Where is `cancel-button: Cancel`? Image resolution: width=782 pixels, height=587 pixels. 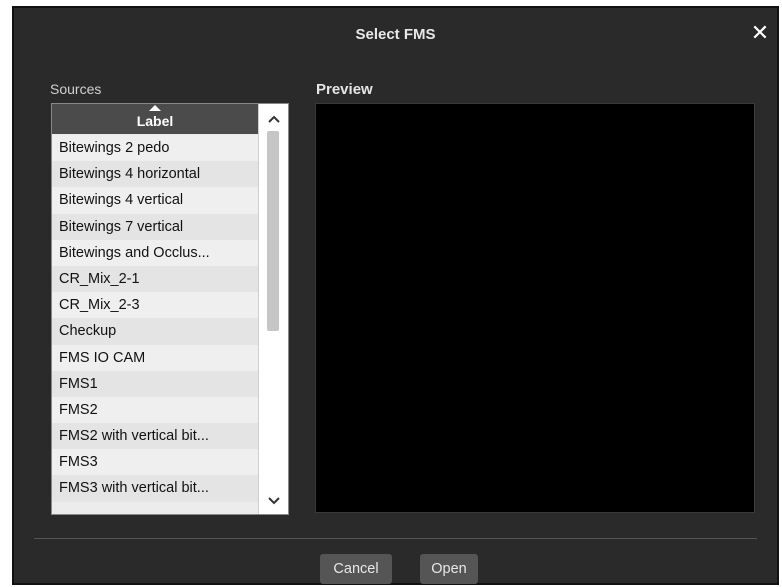
cancel-button: Cancel is located at coordinates (356, 569).